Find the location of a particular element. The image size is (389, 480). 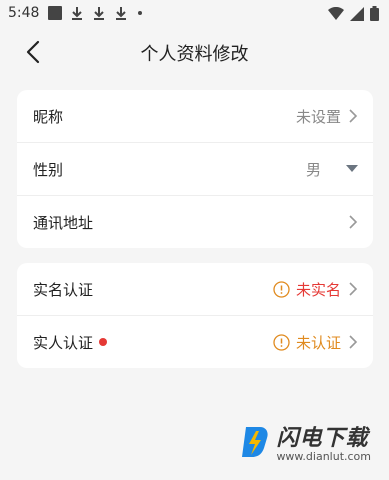

real-name-status: 未实名 is located at coordinates (318, 289).